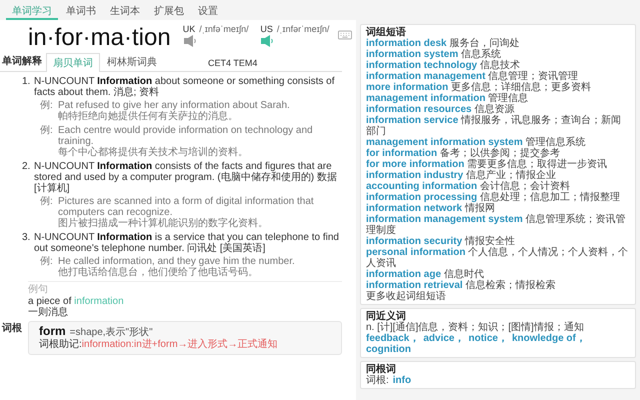 The width and height of the screenshot is (640, 400). I want to click on card-title: 同根词, so click(381, 369).